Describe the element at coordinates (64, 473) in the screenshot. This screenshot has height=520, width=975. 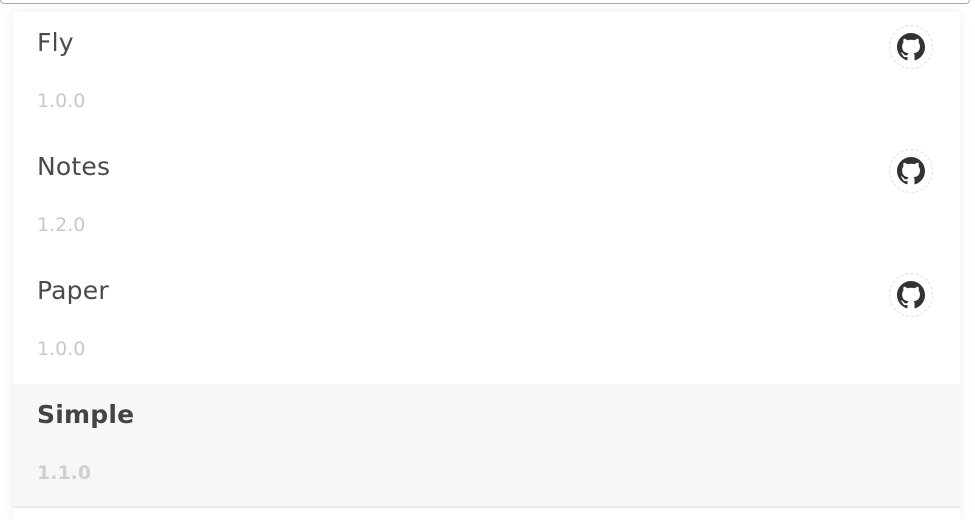
I see `theme-version: 1.1.0` at that location.